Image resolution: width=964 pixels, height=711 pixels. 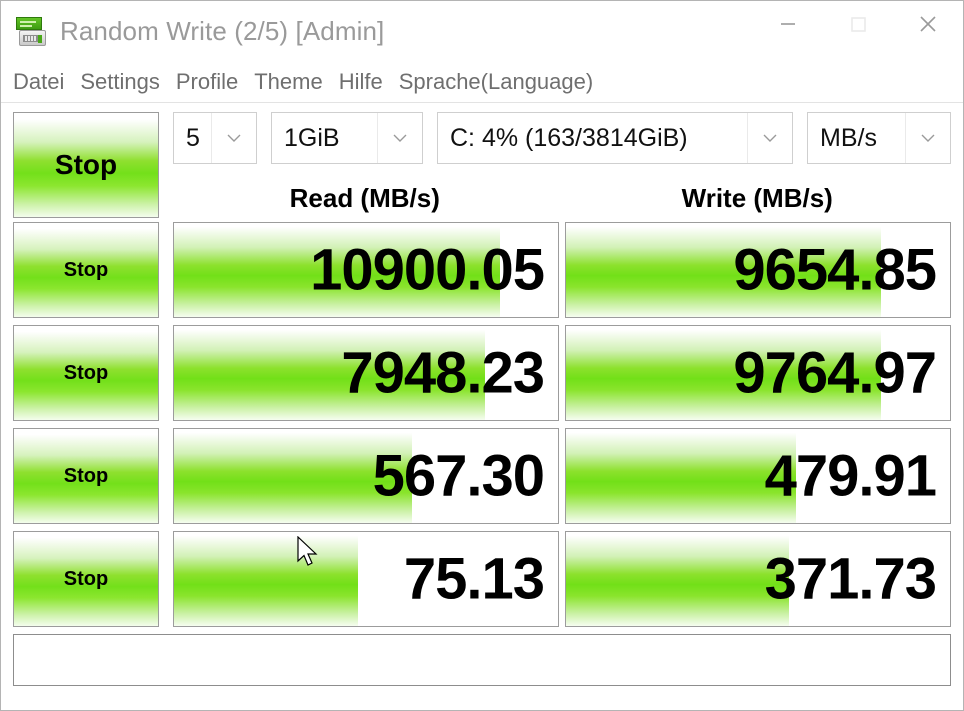 I want to click on window-title: Random Write (2/5) [Admin], so click(x=222, y=31).